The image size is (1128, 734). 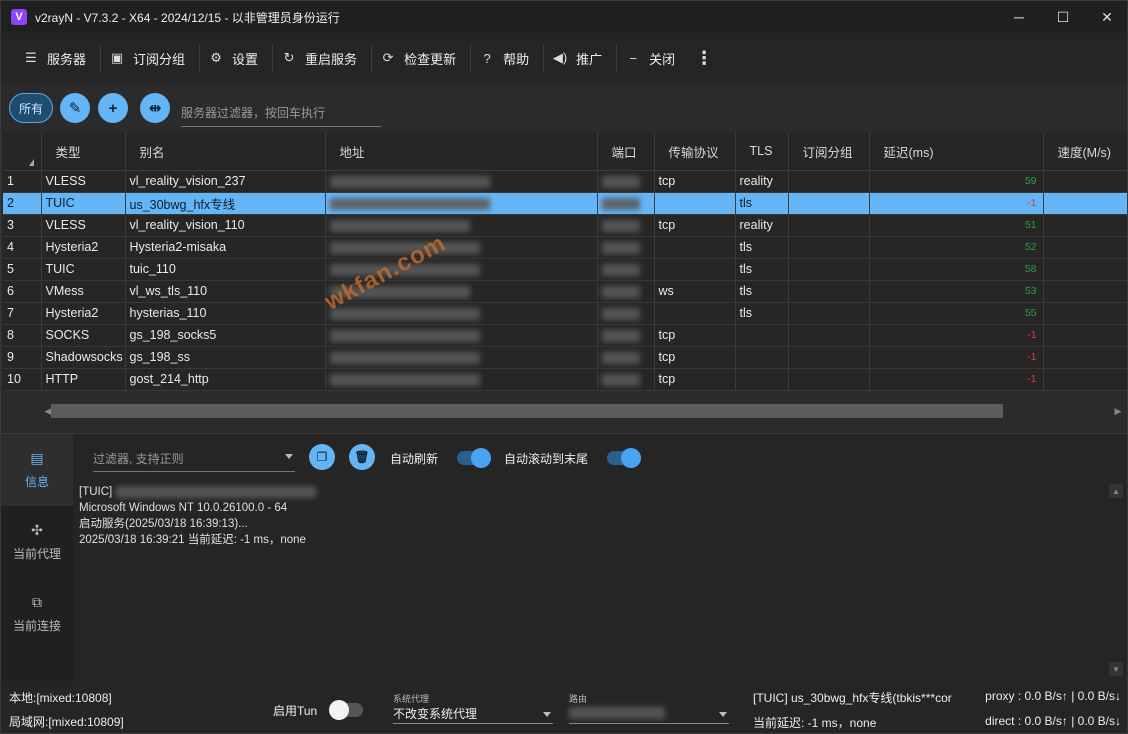 I want to click on toolbar-restart-button: ↻ 重启服务, so click(x=322, y=58).